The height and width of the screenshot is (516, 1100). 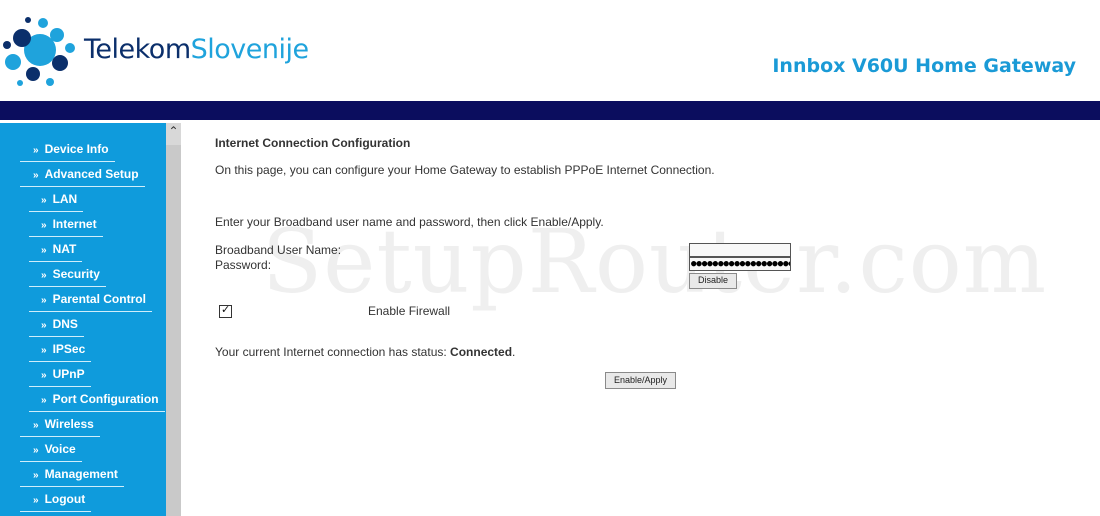 I want to click on sidebar-item-label: Advanced Setup, so click(x=91, y=174).